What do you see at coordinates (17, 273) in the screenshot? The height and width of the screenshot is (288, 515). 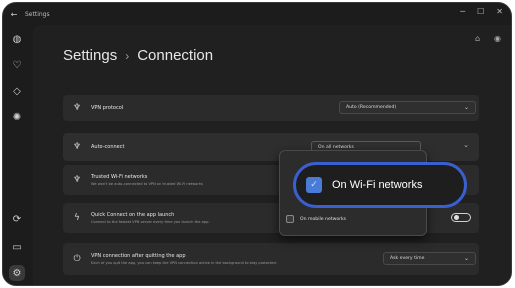 I see `settings-gear-icon: ⚙` at bounding box center [17, 273].